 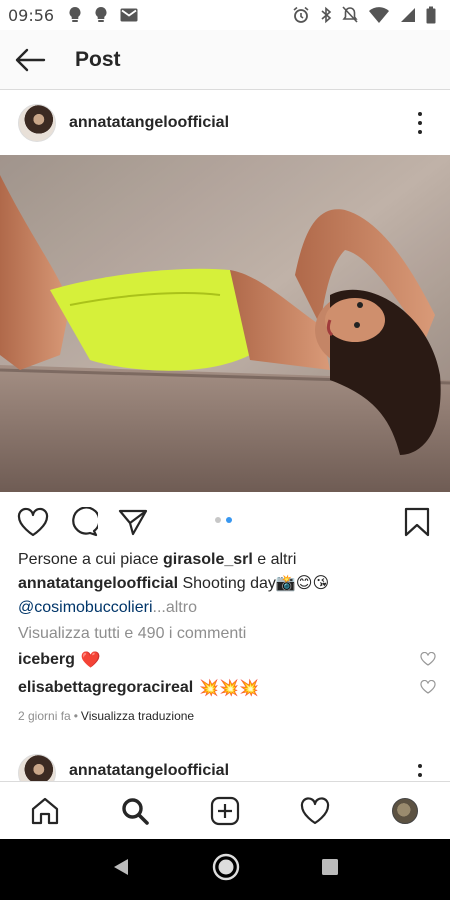 What do you see at coordinates (137, 716) in the screenshot?
I see `see-translation-link: Visualizza traduzione` at bounding box center [137, 716].